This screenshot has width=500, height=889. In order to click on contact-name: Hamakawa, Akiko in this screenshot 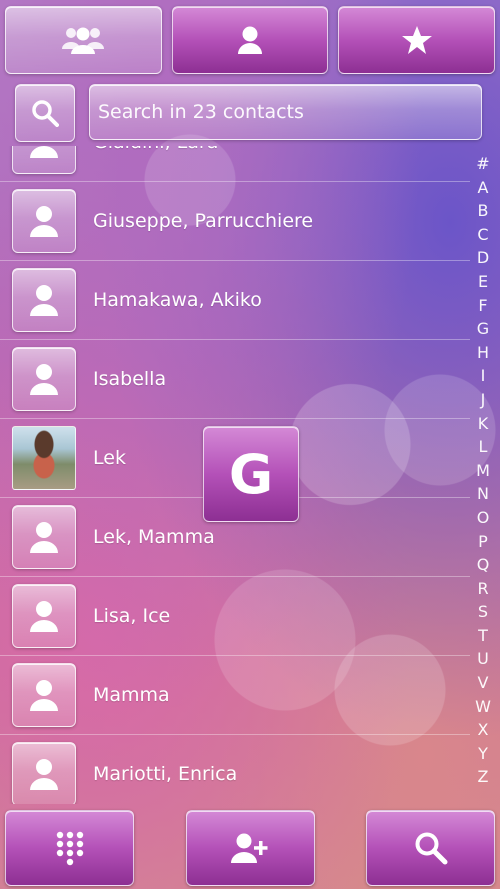, I will do `click(177, 300)`.